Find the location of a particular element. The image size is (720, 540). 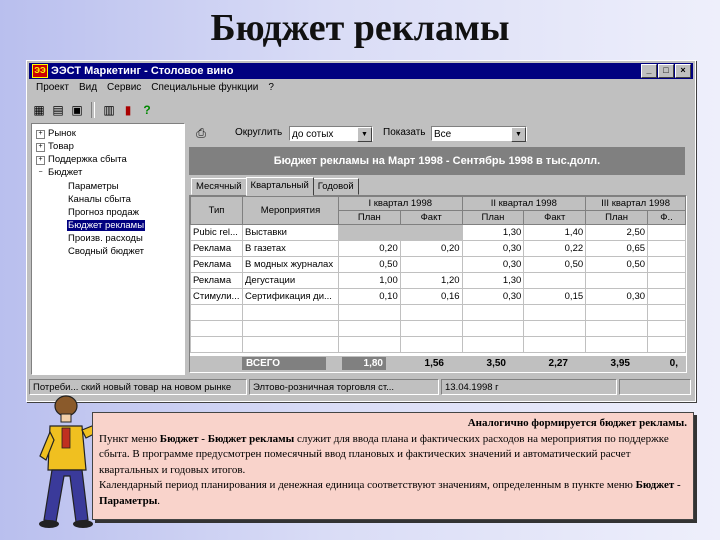

tree-item-parameters: Параметры is located at coordinates (93, 186).